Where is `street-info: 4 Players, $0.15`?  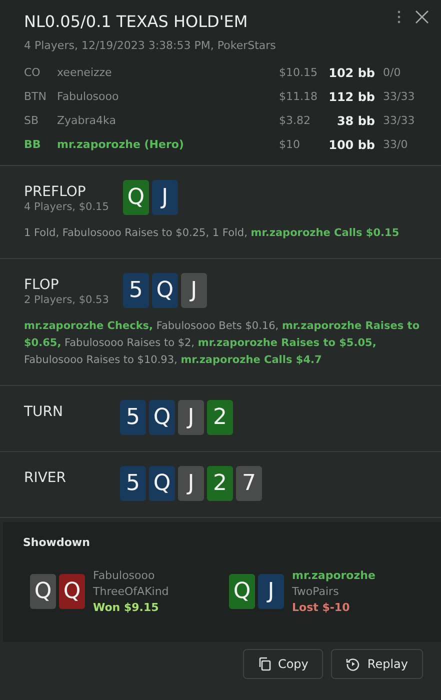
street-info: 4 Players, $0.15 is located at coordinates (66, 207).